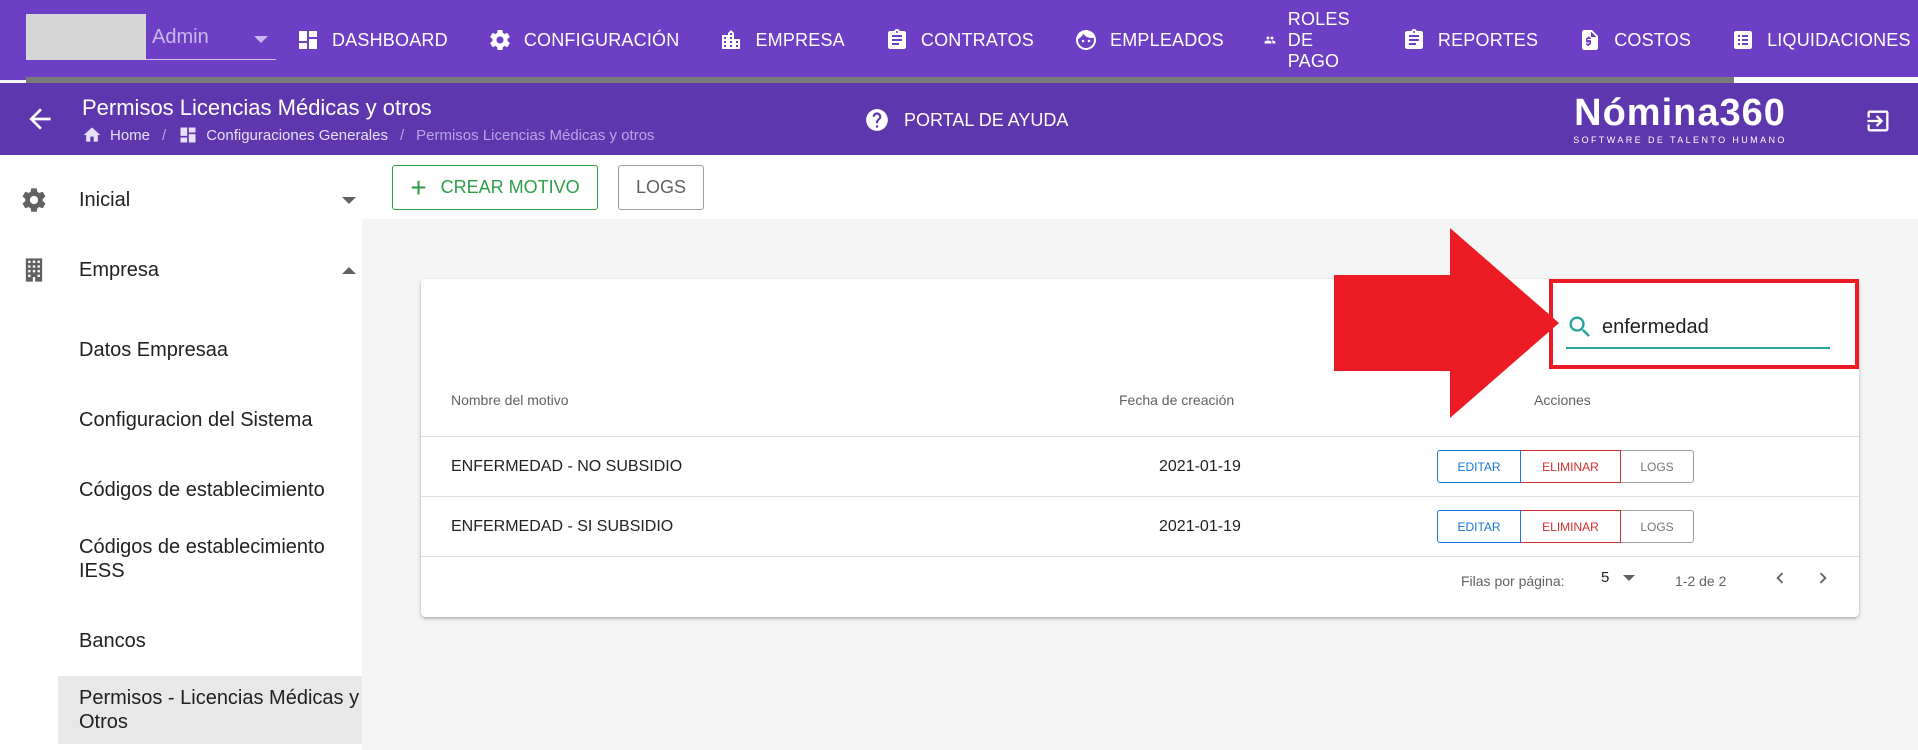 The image size is (1918, 750). I want to click on arrow-left-icon, so click(40, 119).